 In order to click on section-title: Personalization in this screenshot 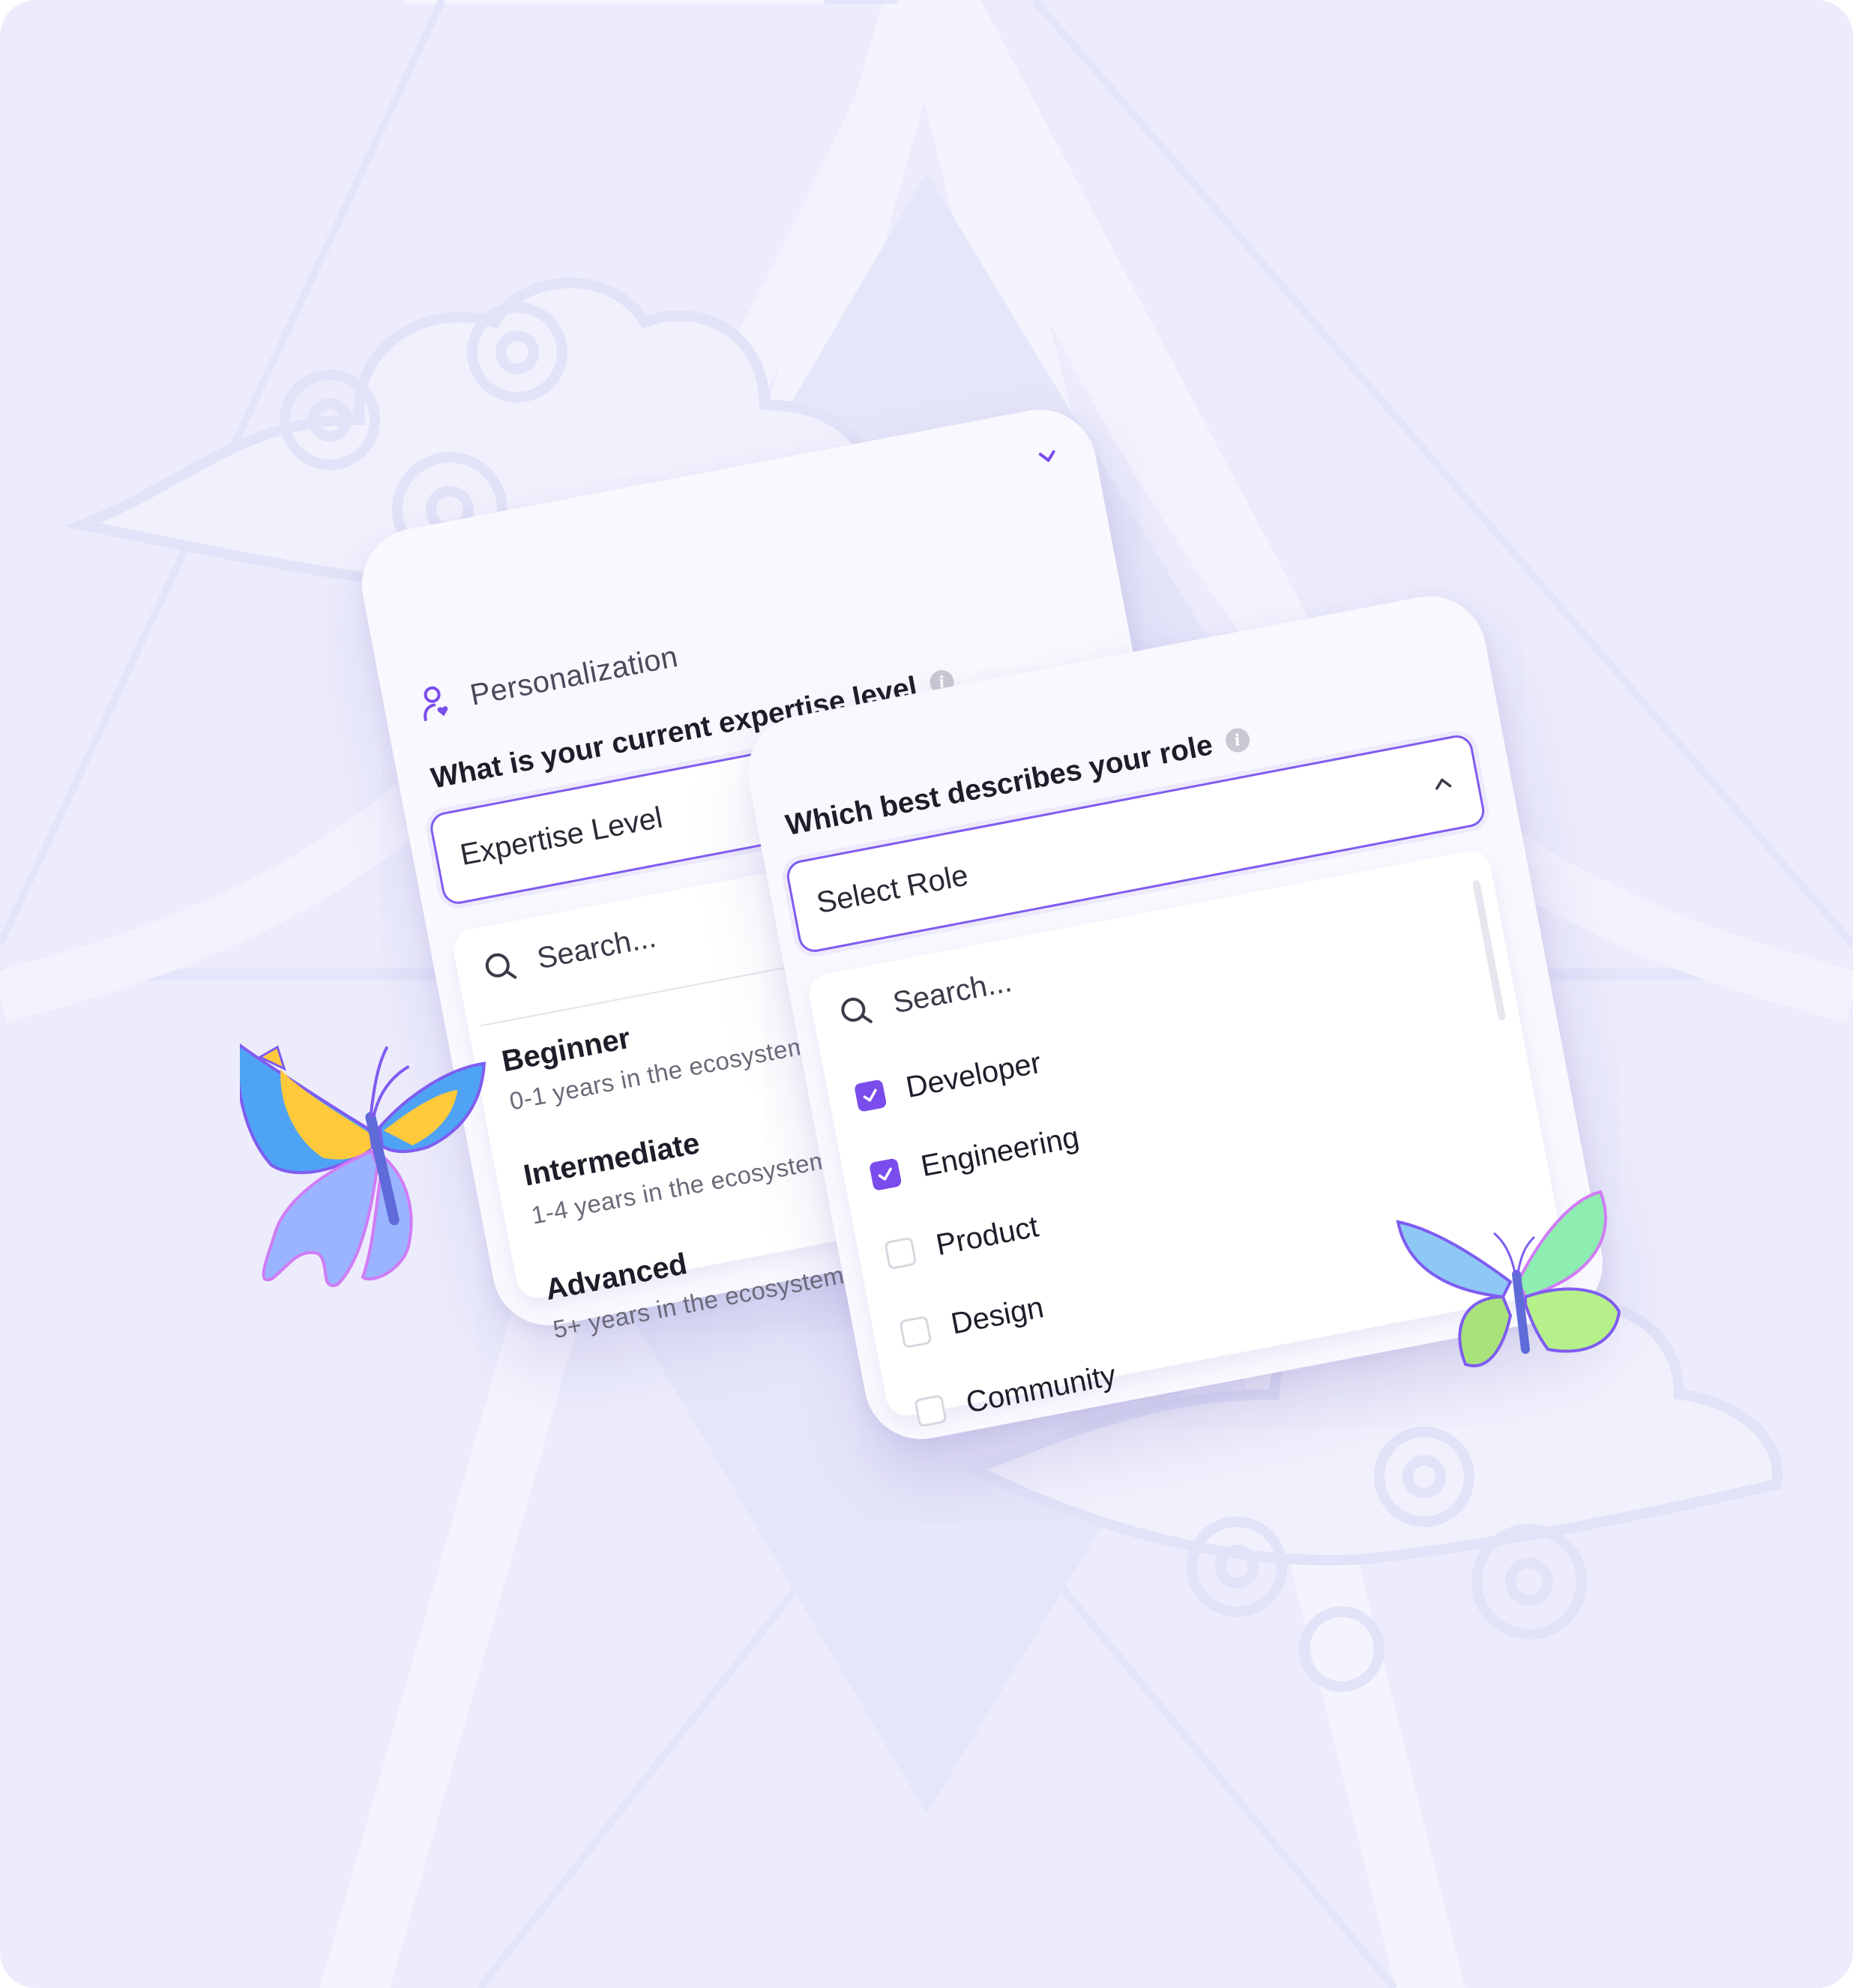, I will do `click(574, 675)`.